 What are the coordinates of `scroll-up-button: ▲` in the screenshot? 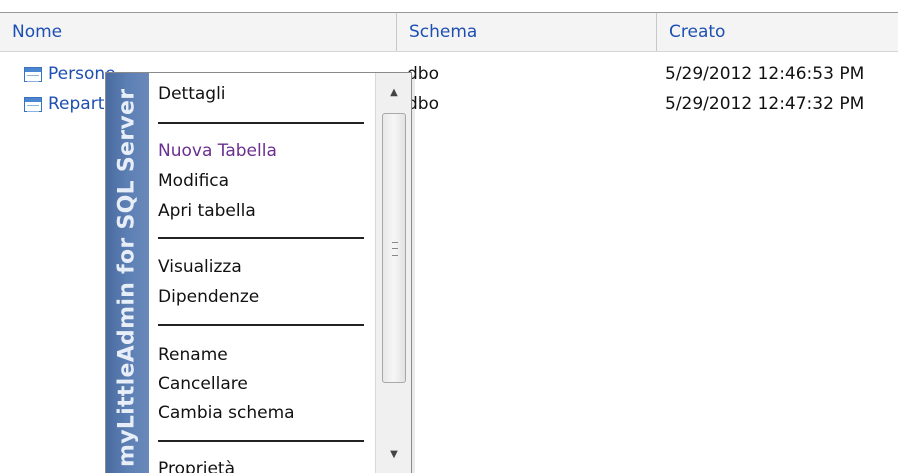 It's located at (393, 92).